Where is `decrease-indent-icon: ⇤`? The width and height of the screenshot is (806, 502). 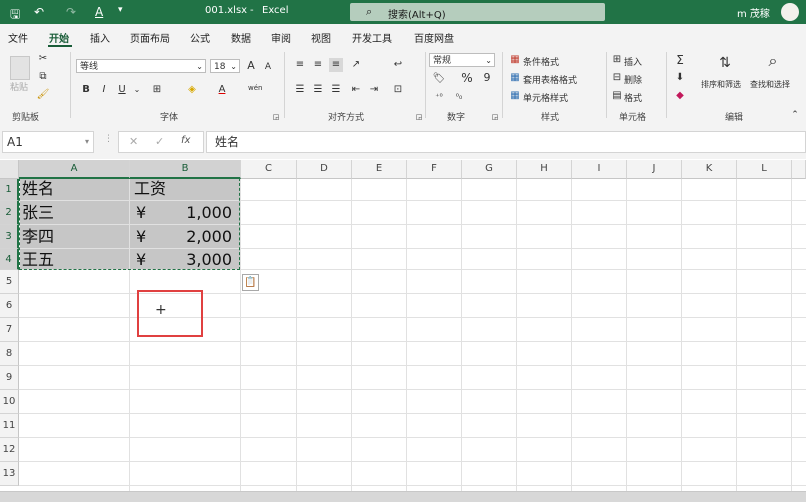 decrease-indent-icon: ⇤ is located at coordinates (356, 90).